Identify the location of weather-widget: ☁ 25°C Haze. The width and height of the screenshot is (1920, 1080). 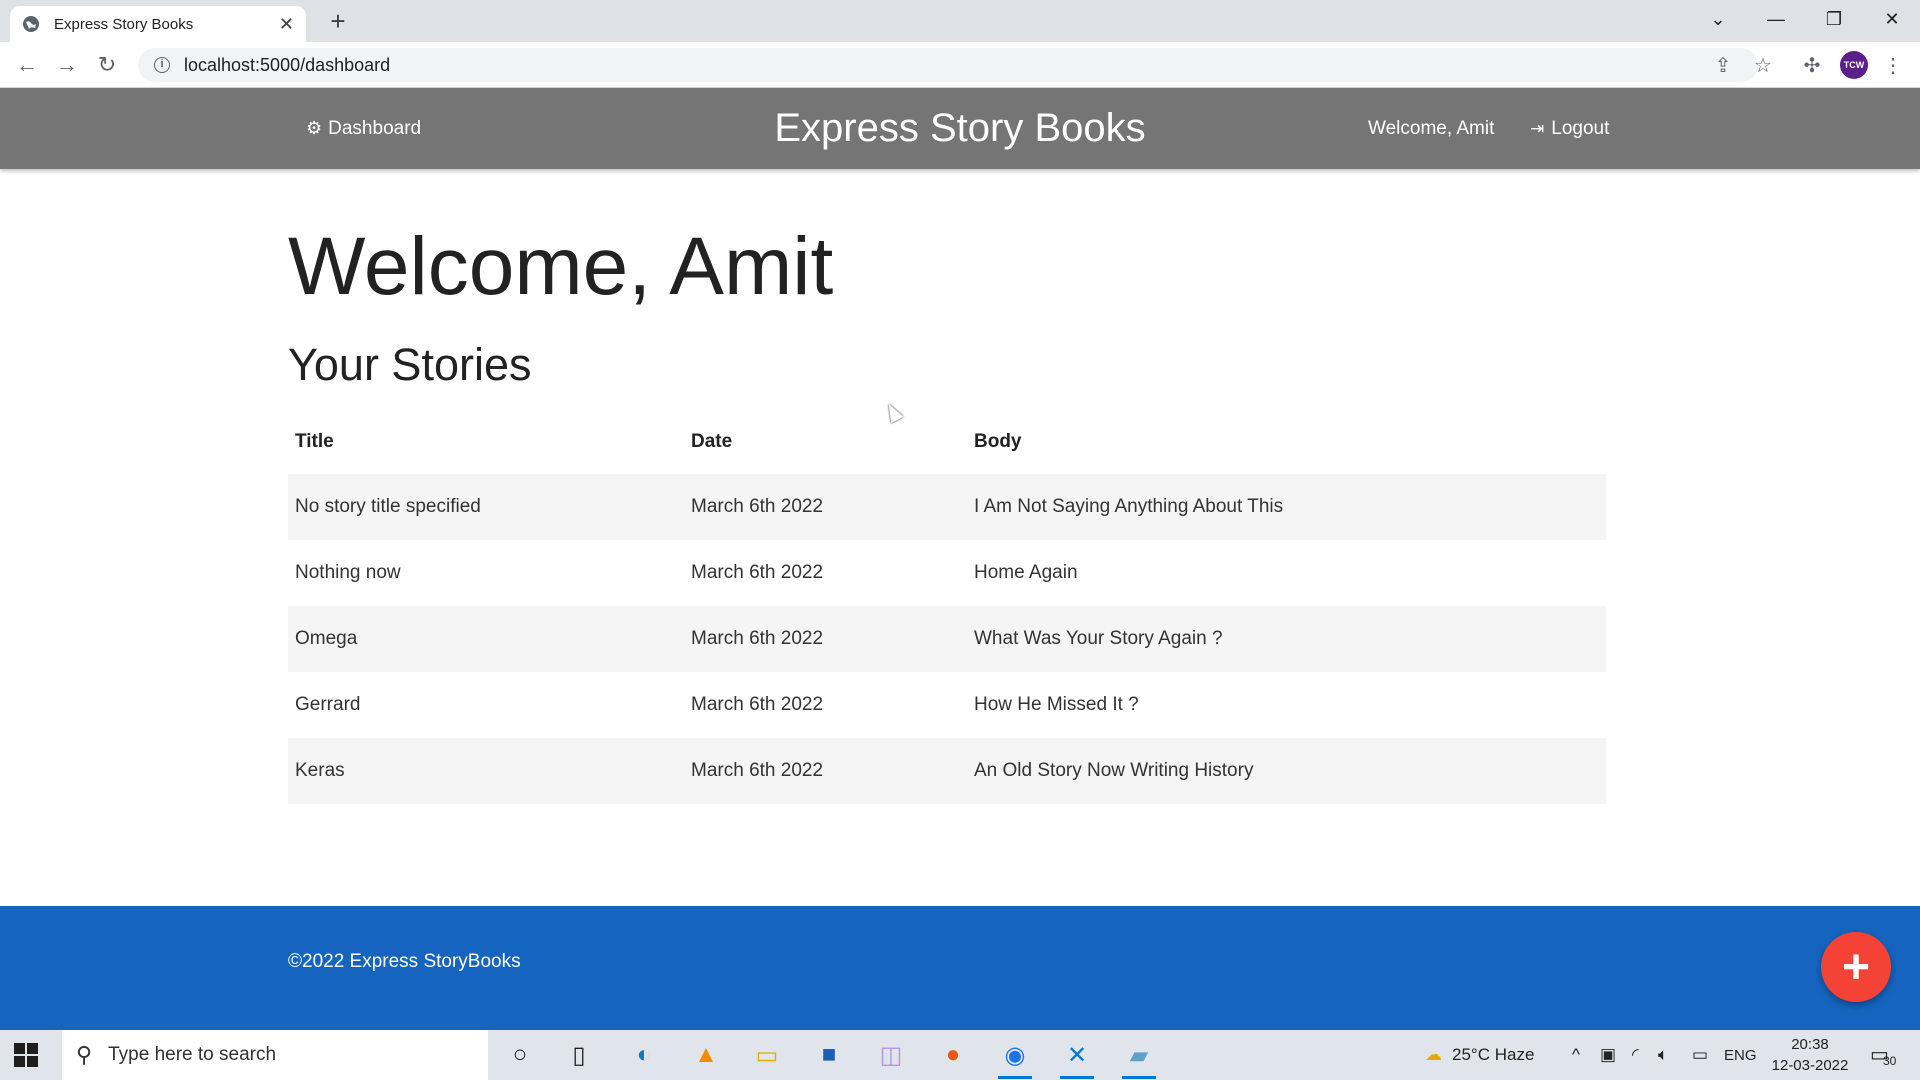
(1479, 1055).